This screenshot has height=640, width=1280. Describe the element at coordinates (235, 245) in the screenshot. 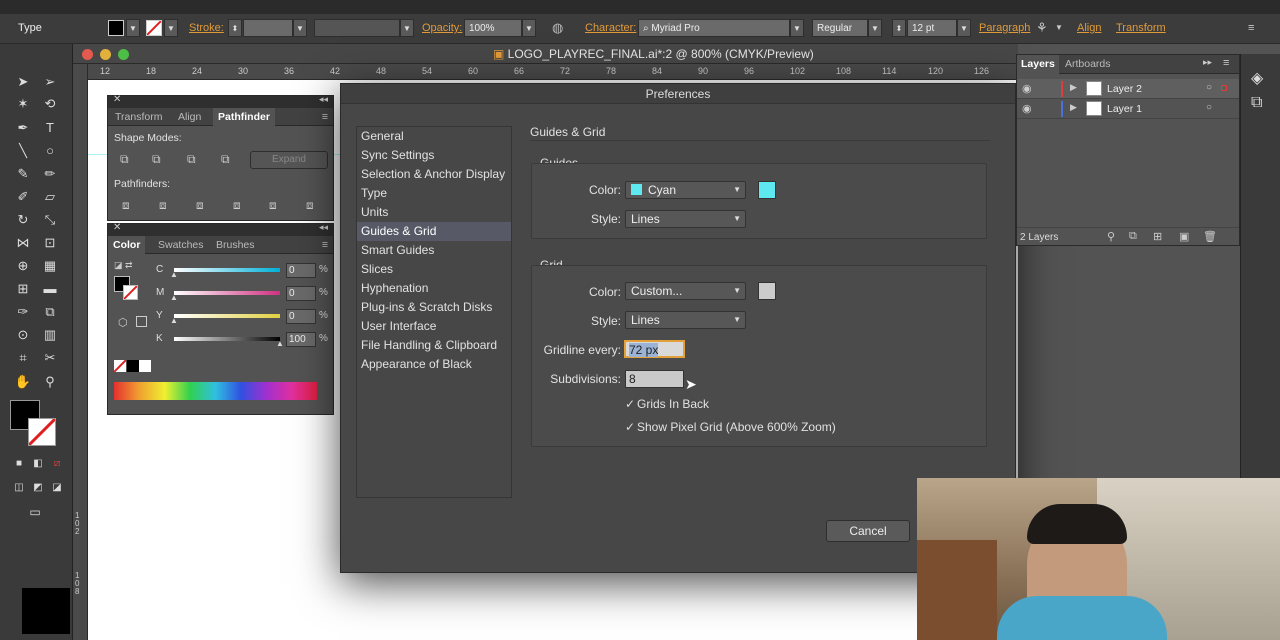

I see `tab-brushes: Brushes` at that location.